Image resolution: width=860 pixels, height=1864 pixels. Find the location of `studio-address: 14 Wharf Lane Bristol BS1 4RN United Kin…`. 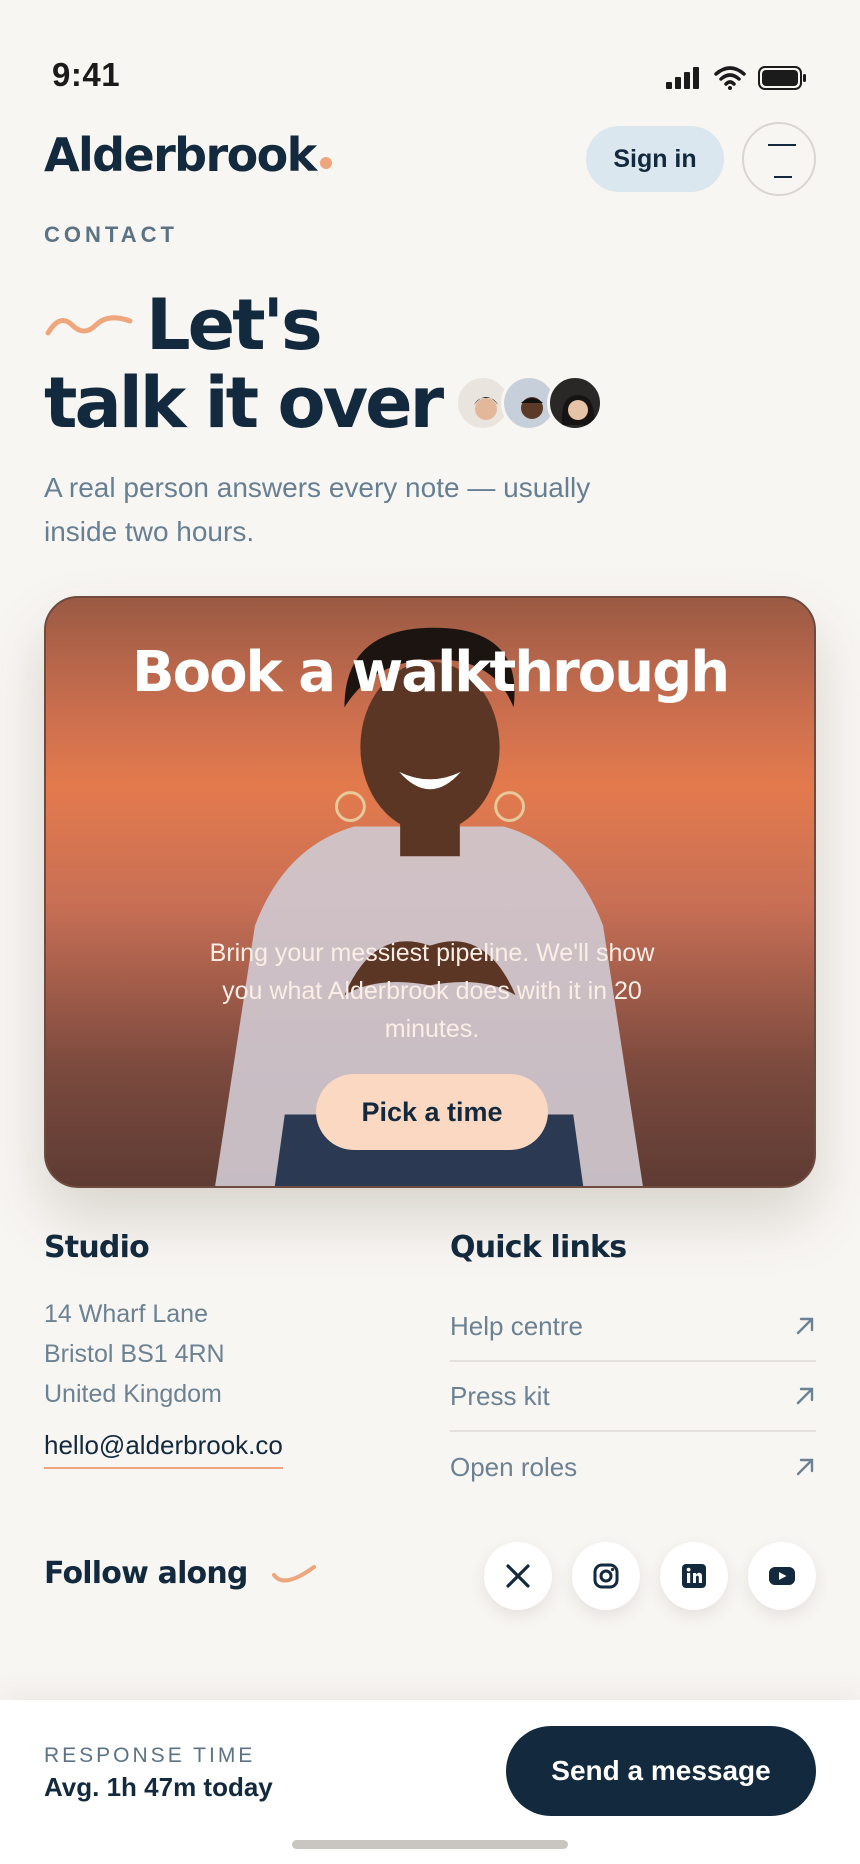

studio-address: 14 Wharf Lane Bristol BS1 4RN United Kin… is located at coordinates (134, 1354).